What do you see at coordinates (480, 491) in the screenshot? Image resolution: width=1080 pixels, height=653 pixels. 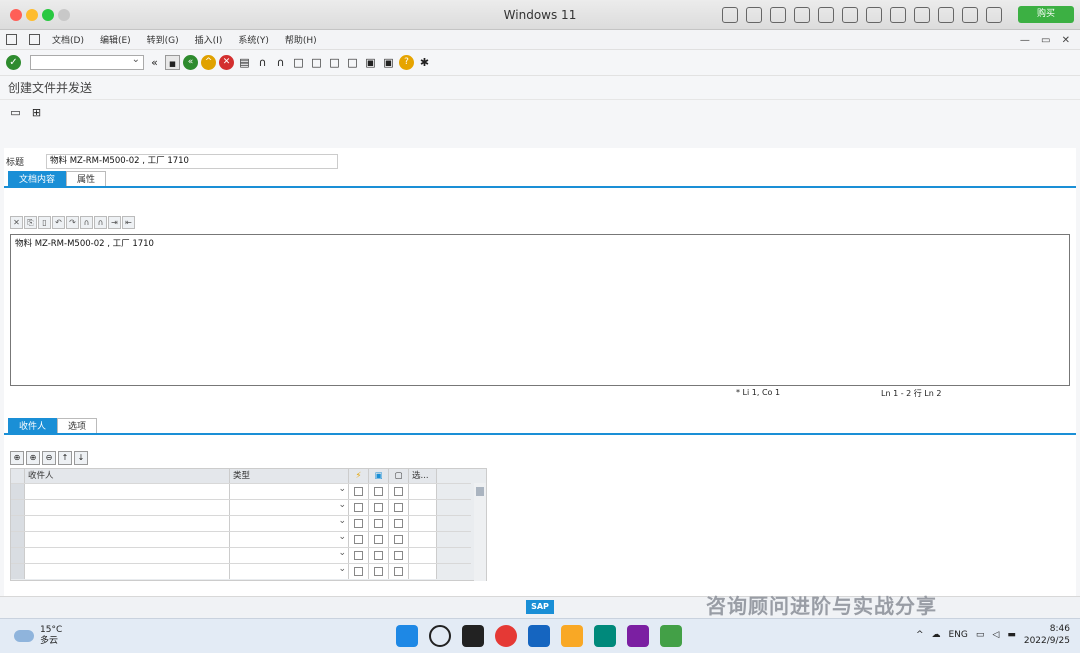 I see `scroll-thumb` at bounding box center [480, 491].